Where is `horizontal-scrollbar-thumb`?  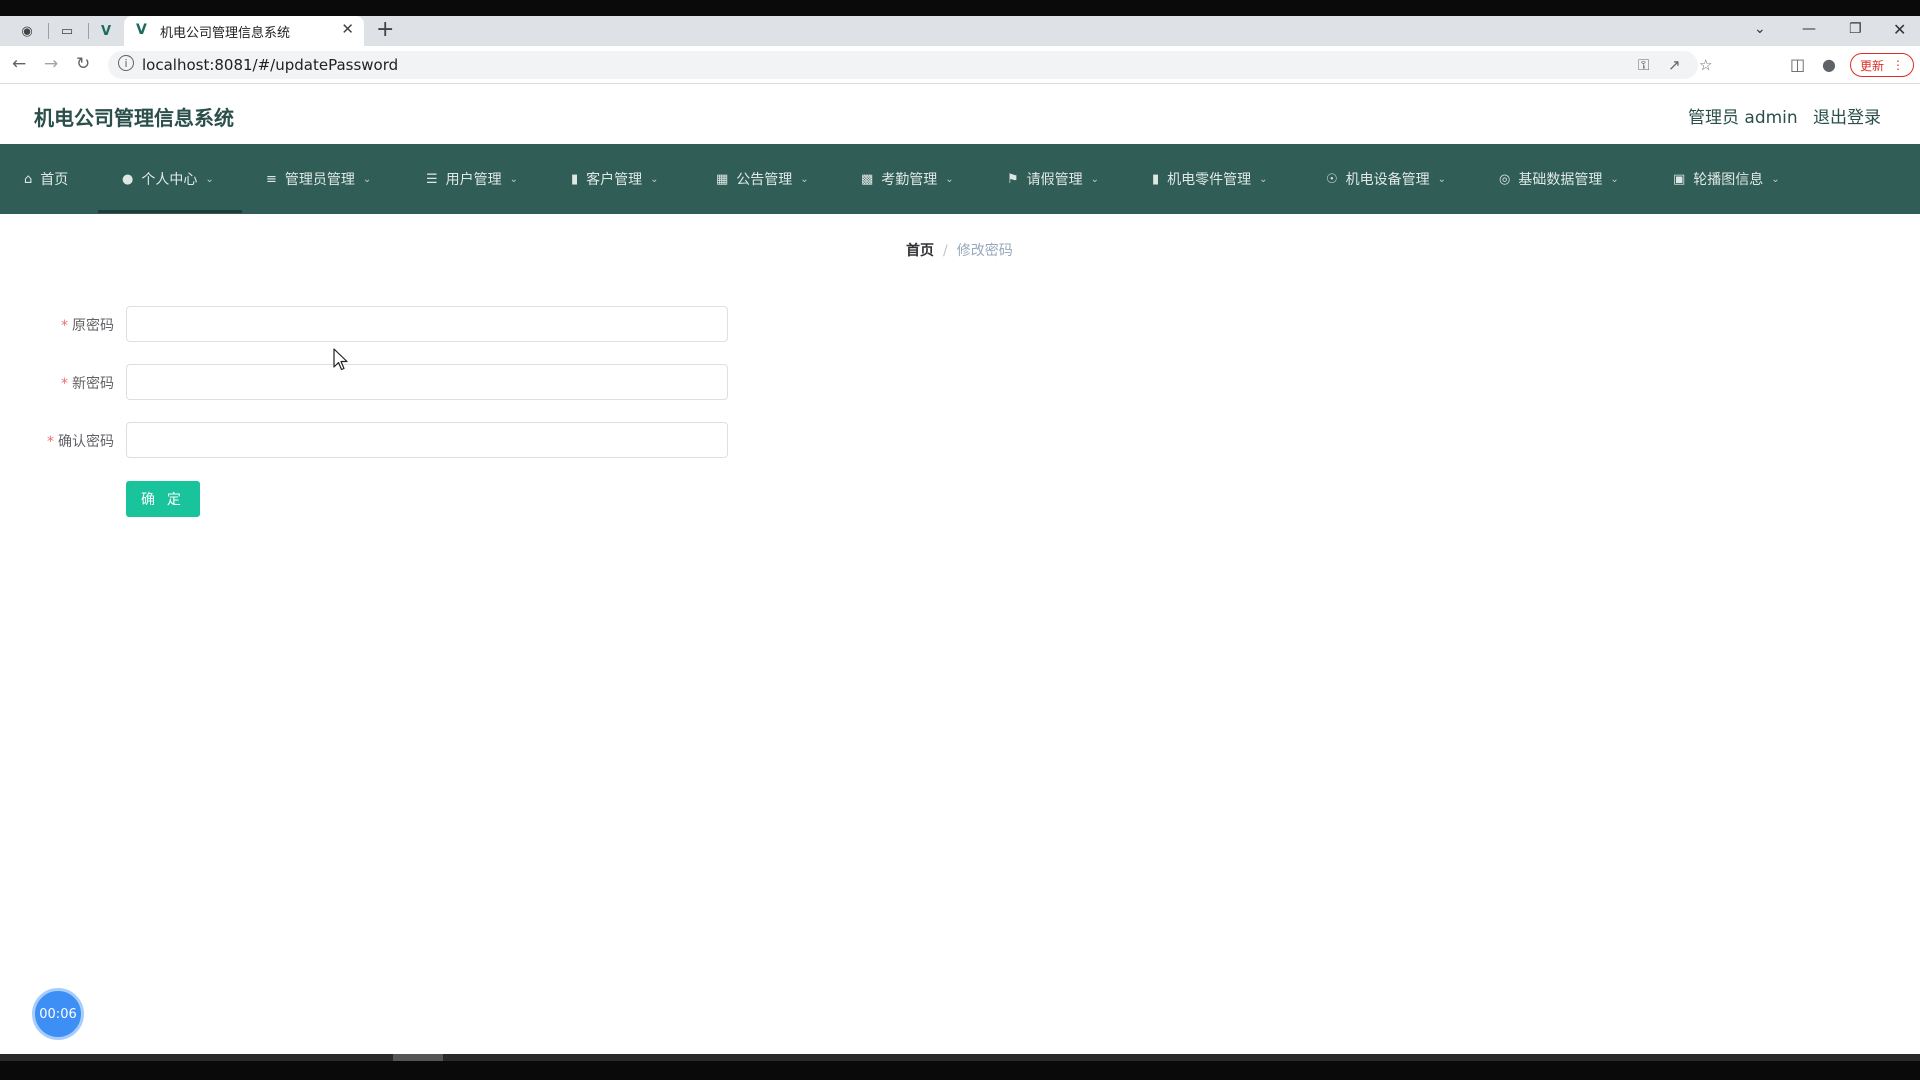 horizontal-scrollbar-thumb is located at coordinates (418, 1057).